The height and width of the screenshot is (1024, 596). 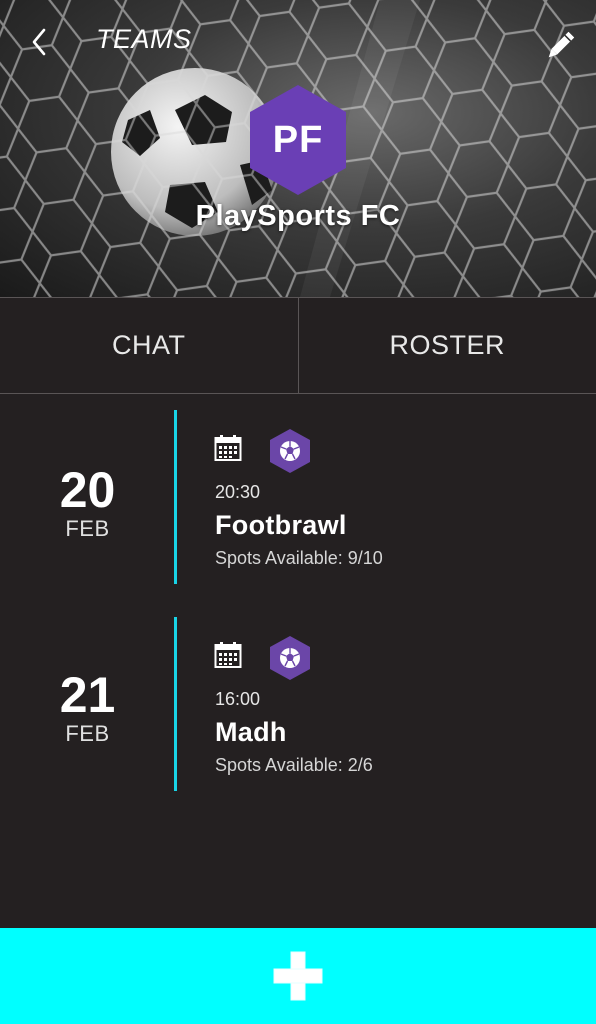 I want to click on pencil-icon, so click(x=561, y=44).